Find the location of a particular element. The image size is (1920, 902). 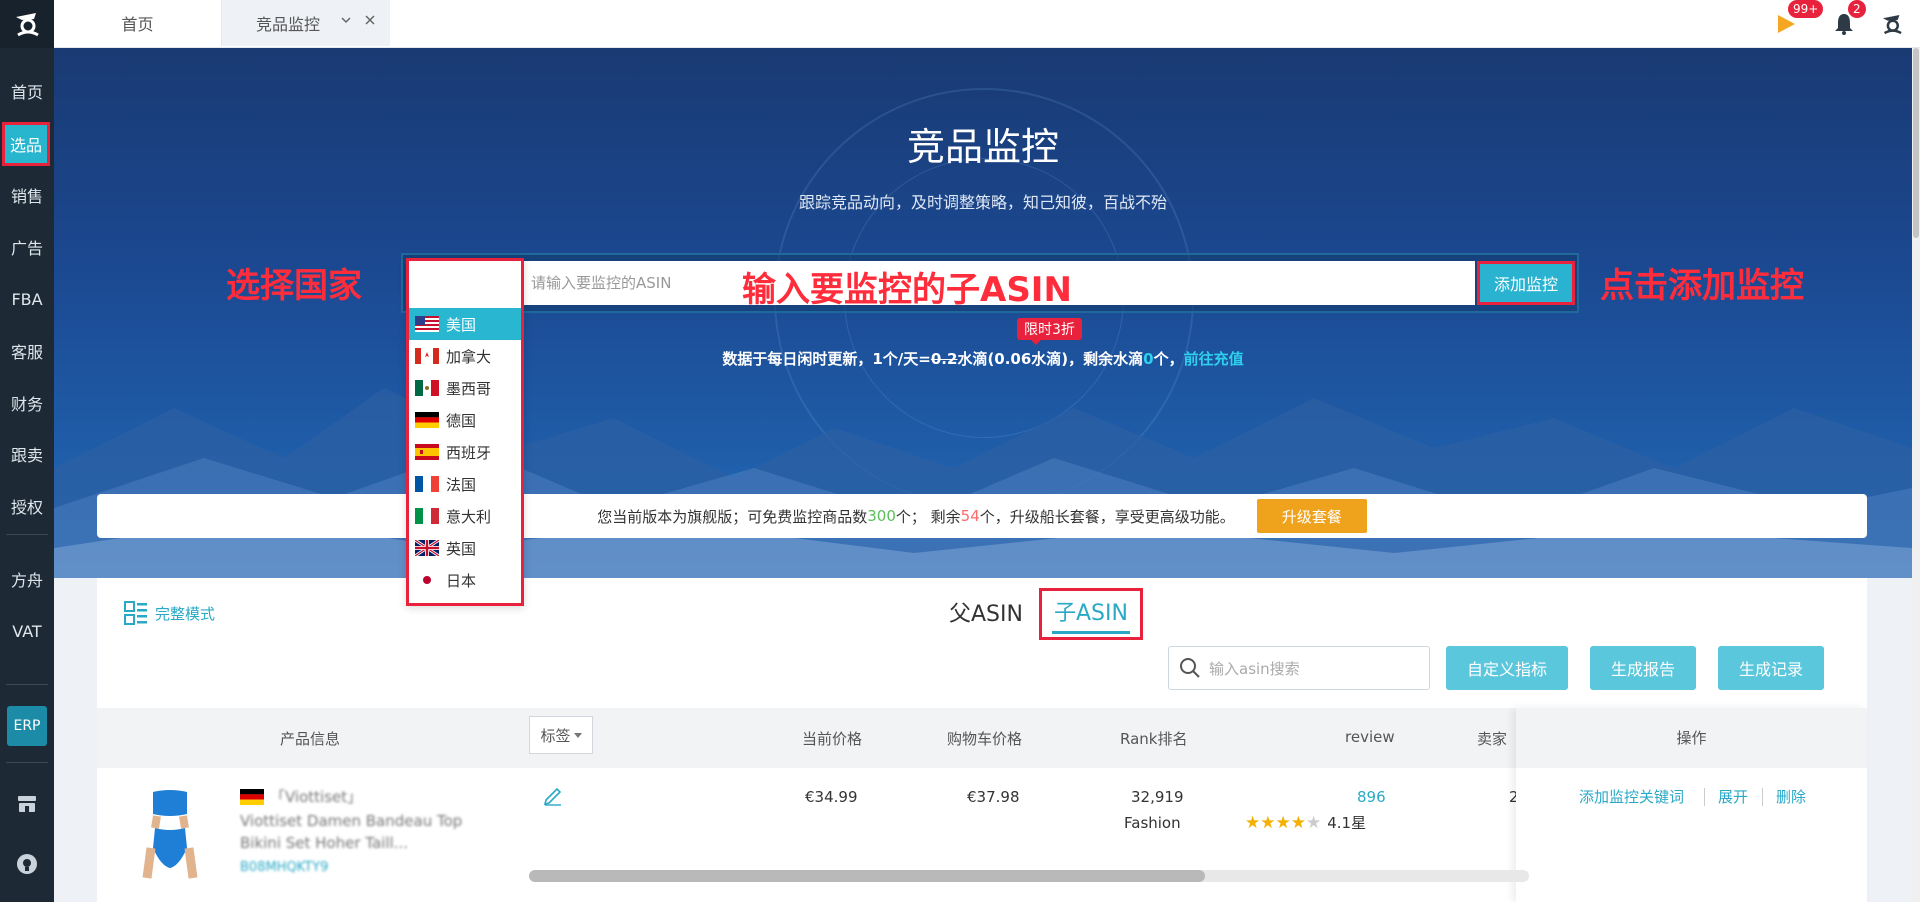

vertical-scrollbar is located at coordinates (1916, 475).